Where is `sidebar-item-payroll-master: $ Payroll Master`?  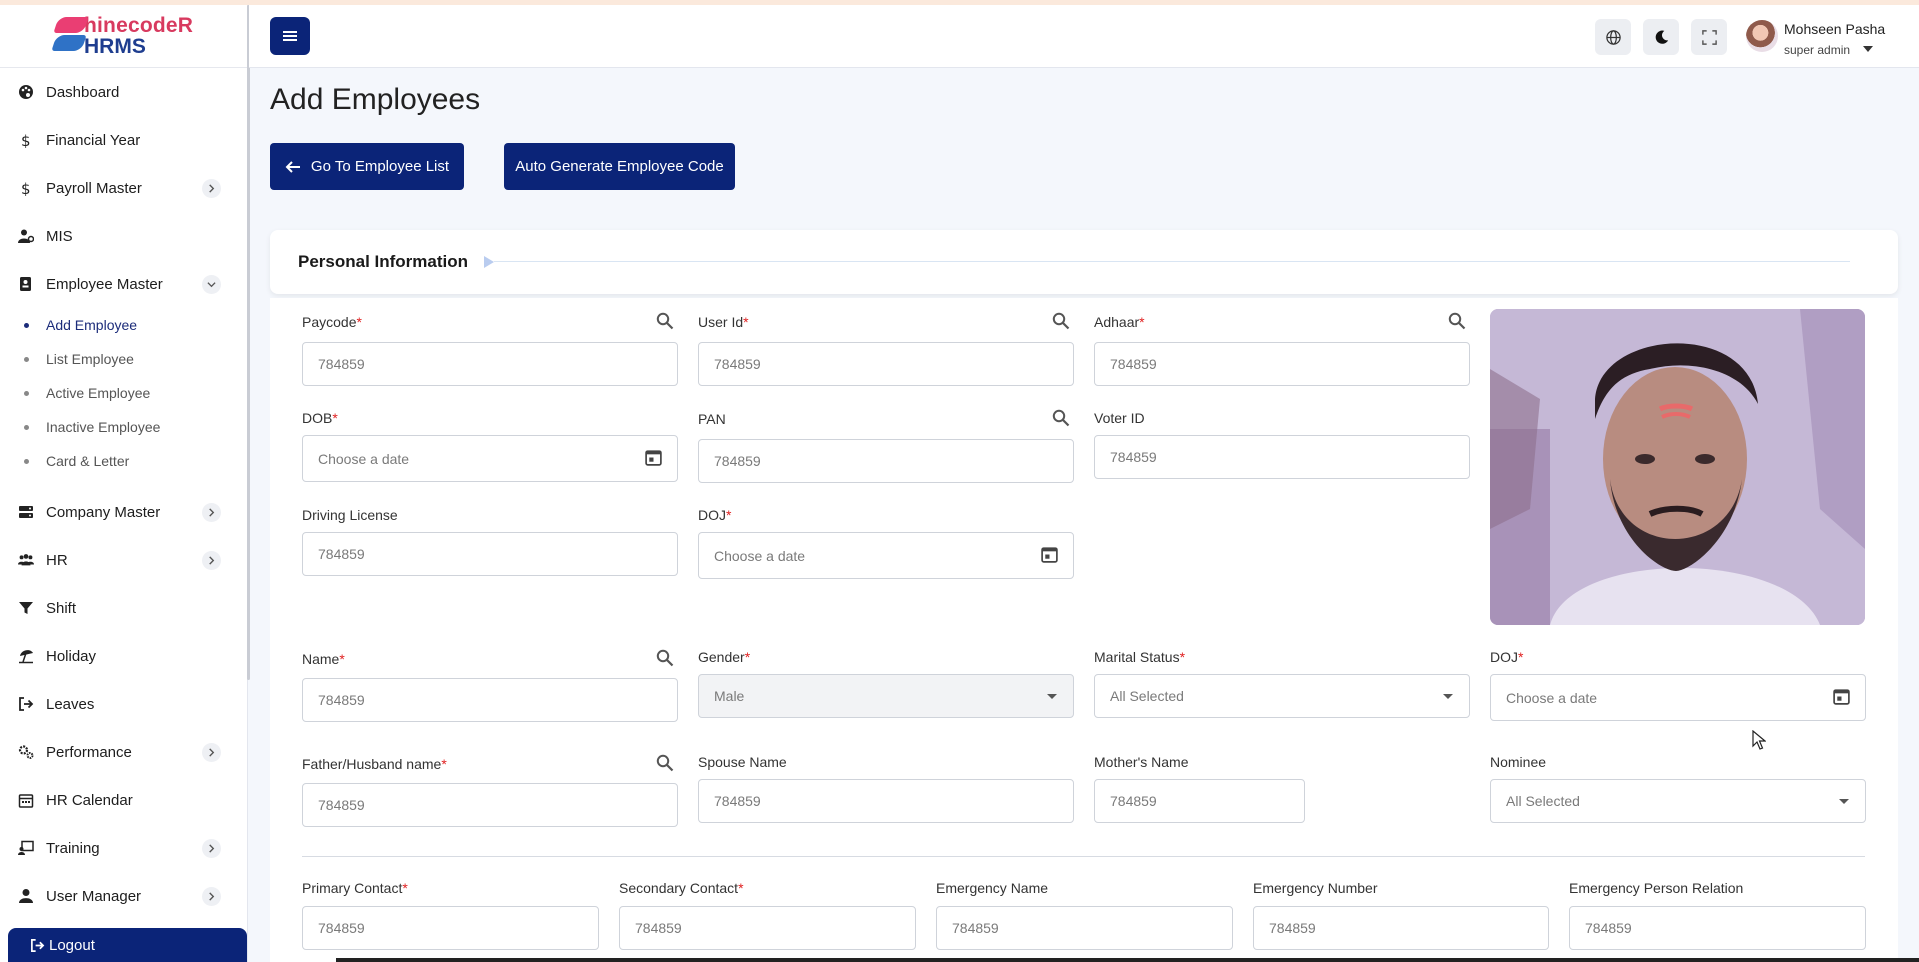 sidebar-item-payroll-master: $ Payroll Master is located at coordinates (123, 188).